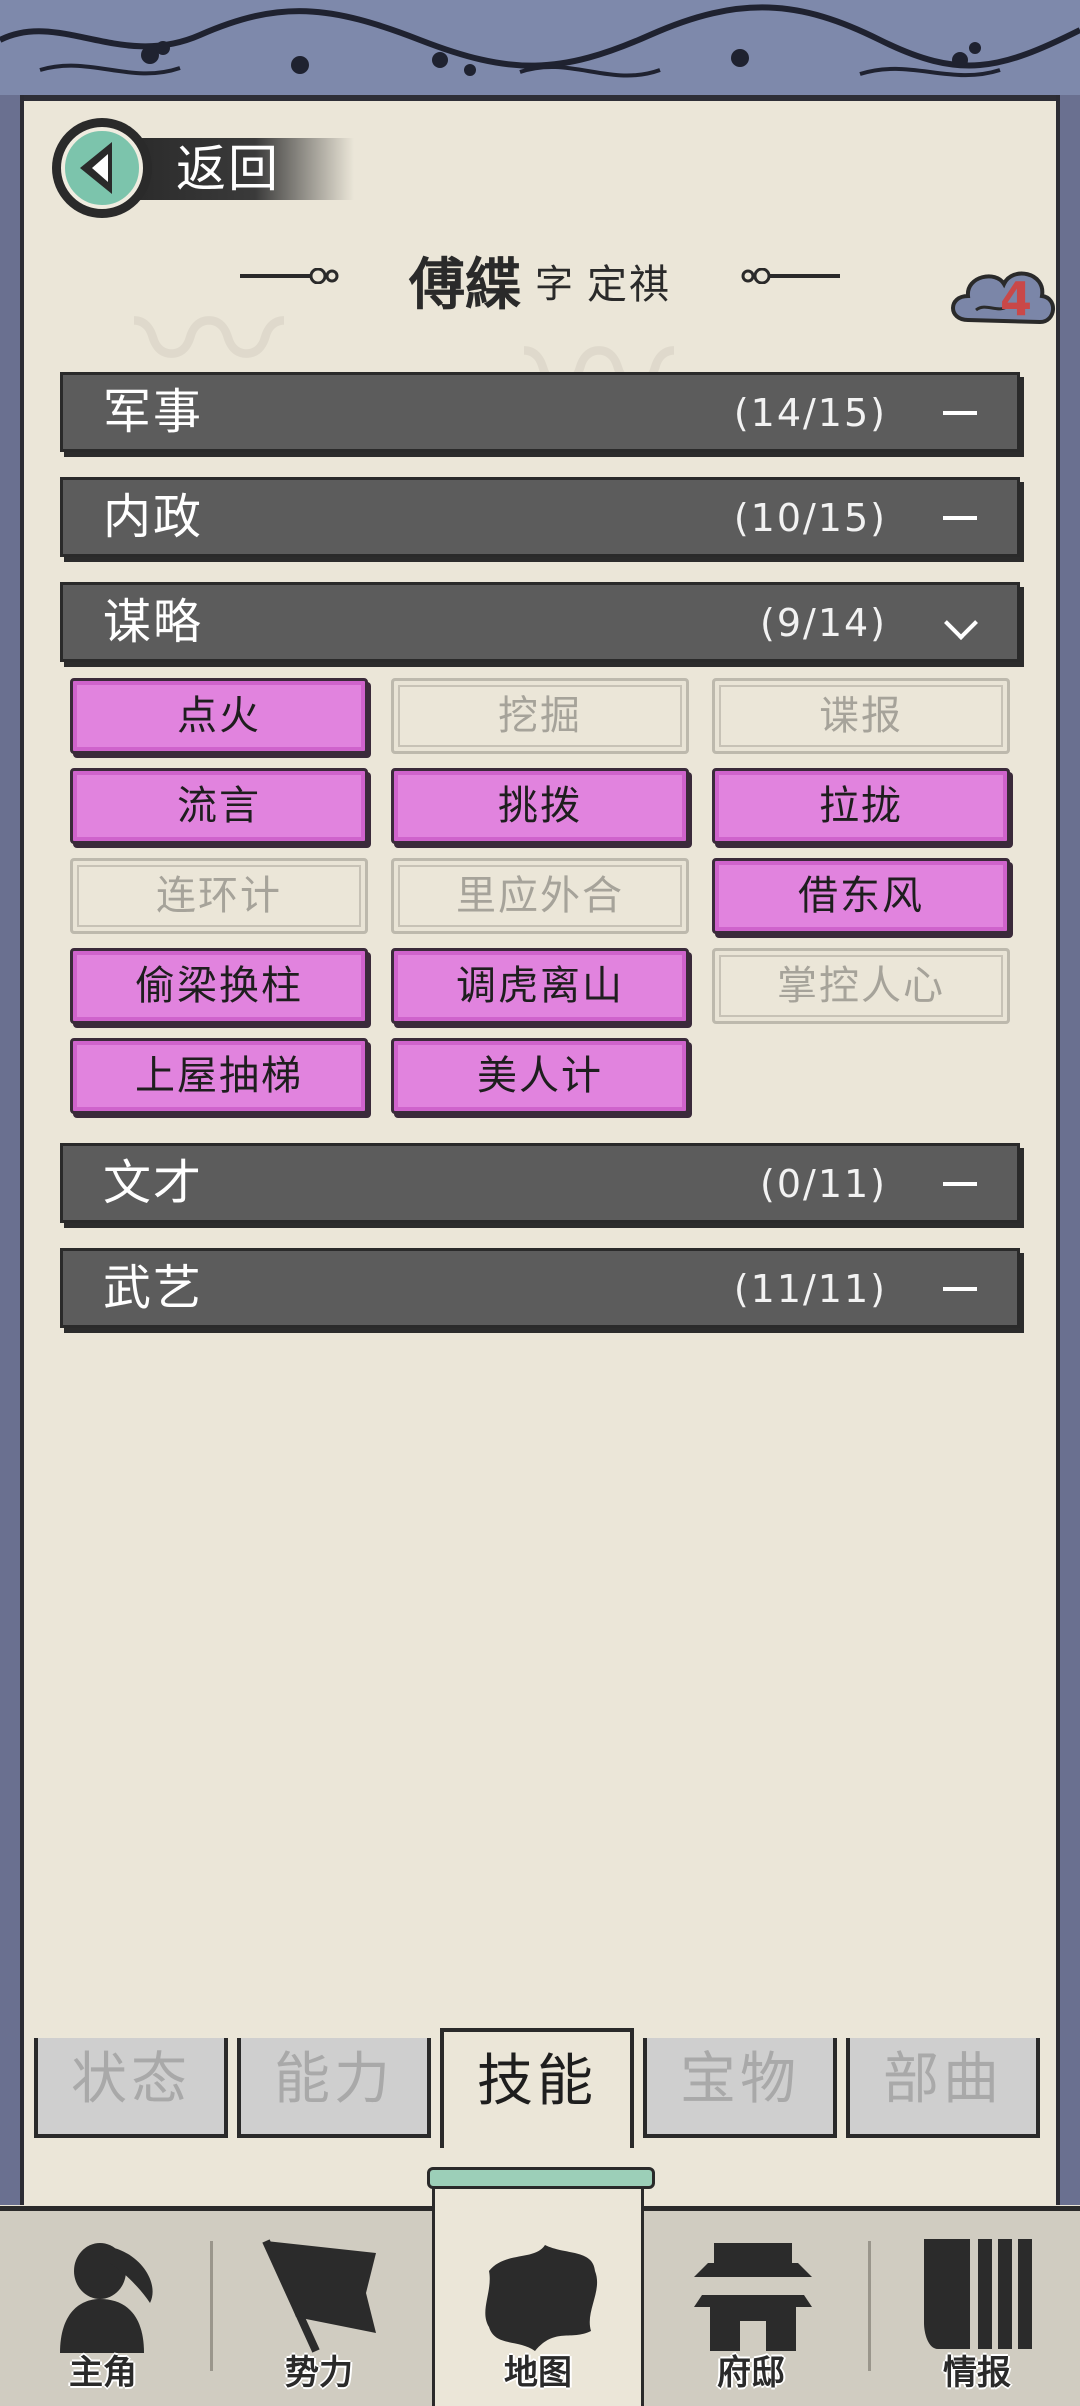 This screenshot has height=2406, width=1080. What do you see at coordinates (219, 716) in the screenshot?
I see `skill-button: 点火` at bounding box center [219, 716].